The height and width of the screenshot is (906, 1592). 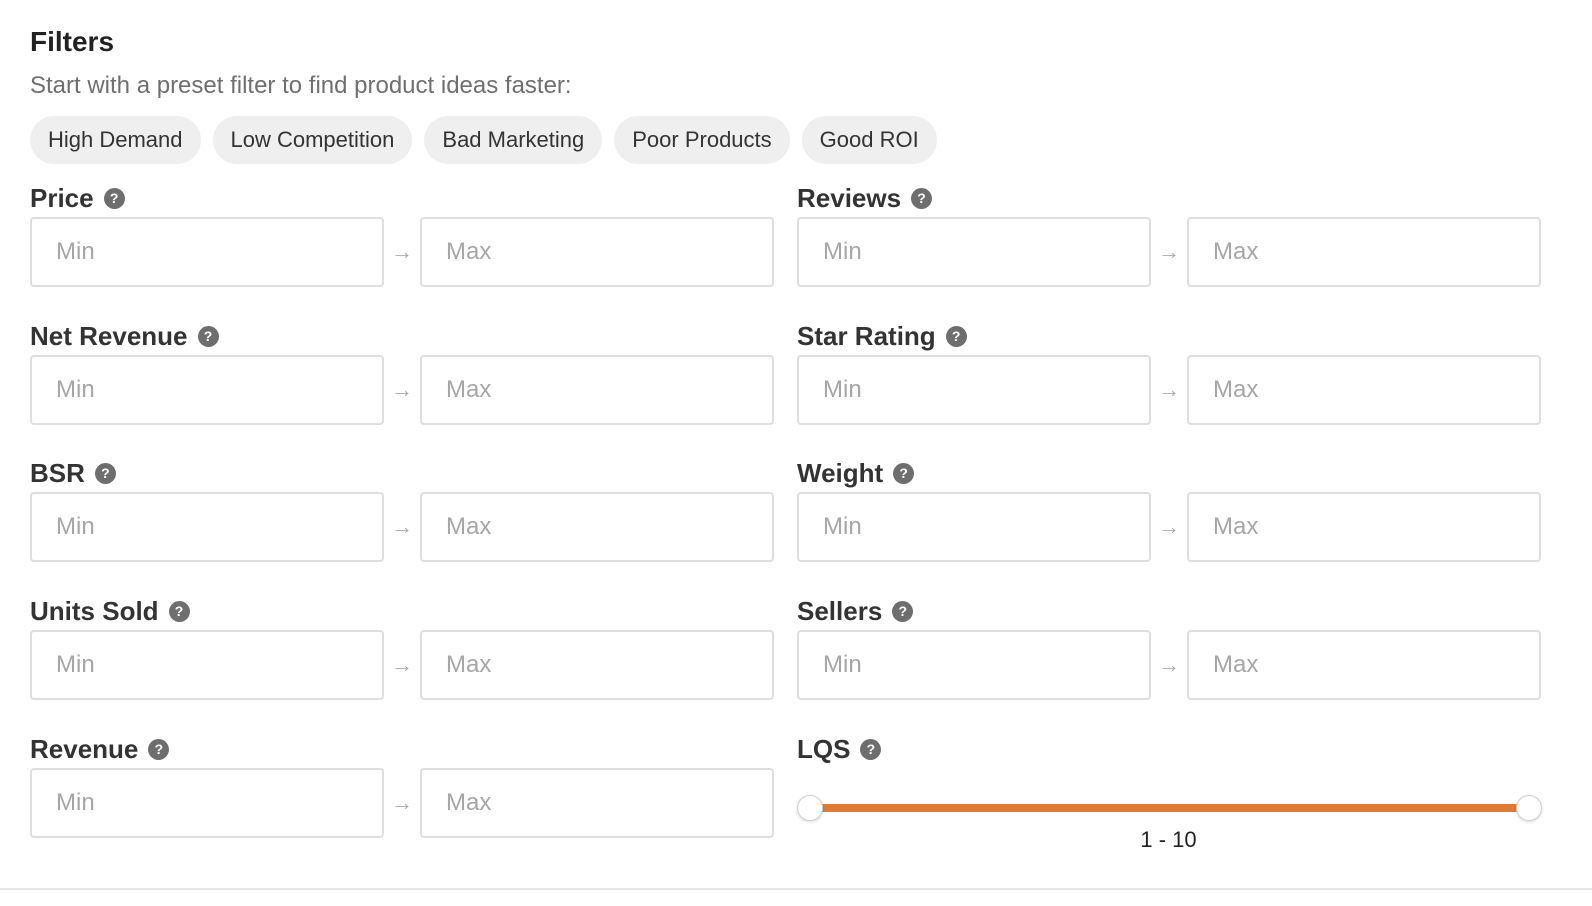 What do you see at coordinates (810, 808) in the screenshot?
I see `slider-min-handle` at bounding box center [810, 808].